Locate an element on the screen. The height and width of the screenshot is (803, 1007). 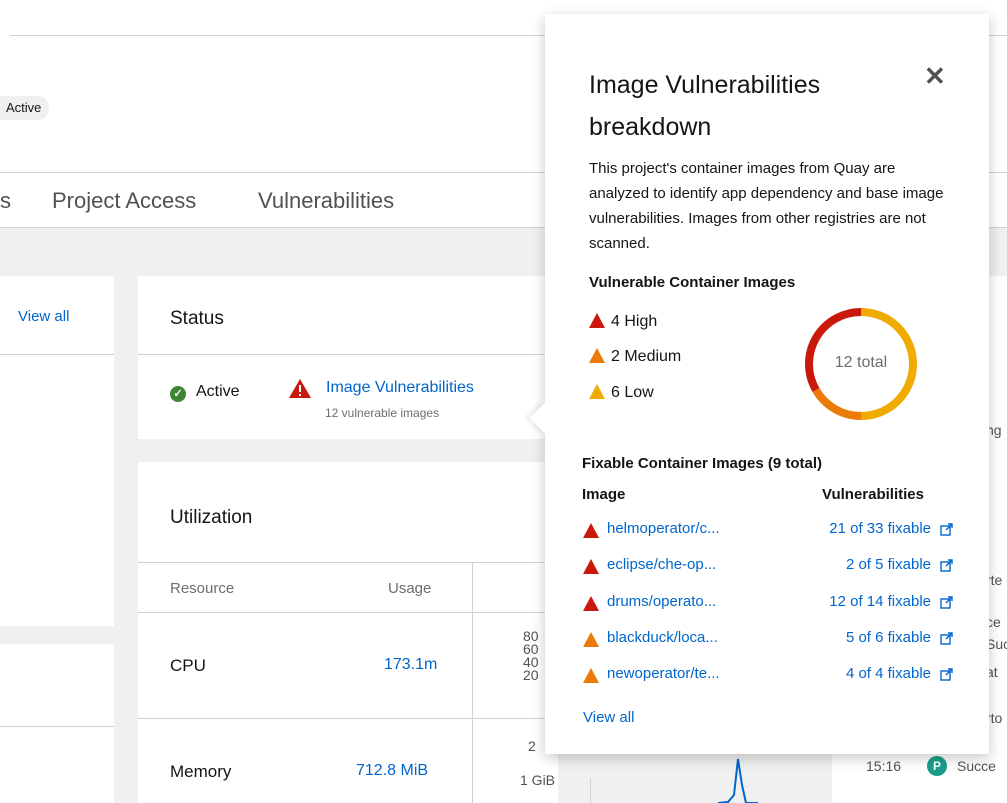
chart-axis-line is located at coordinates (590, 790).